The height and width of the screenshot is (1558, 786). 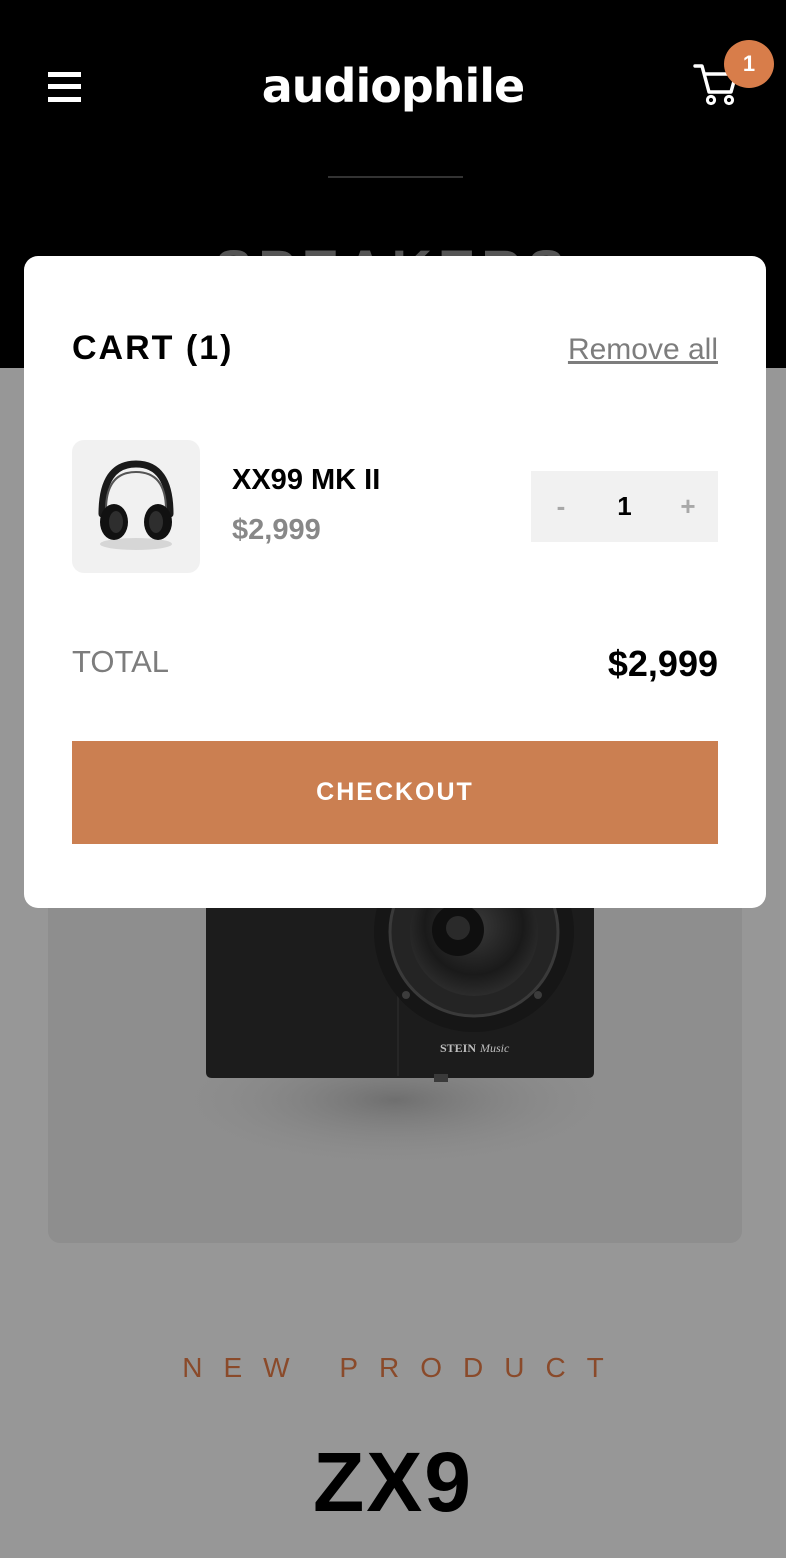 What do you see at coordinates (688, 506) in the screenshot?
I see `quantity-increment-button: +` at bounding box center [688, 506].